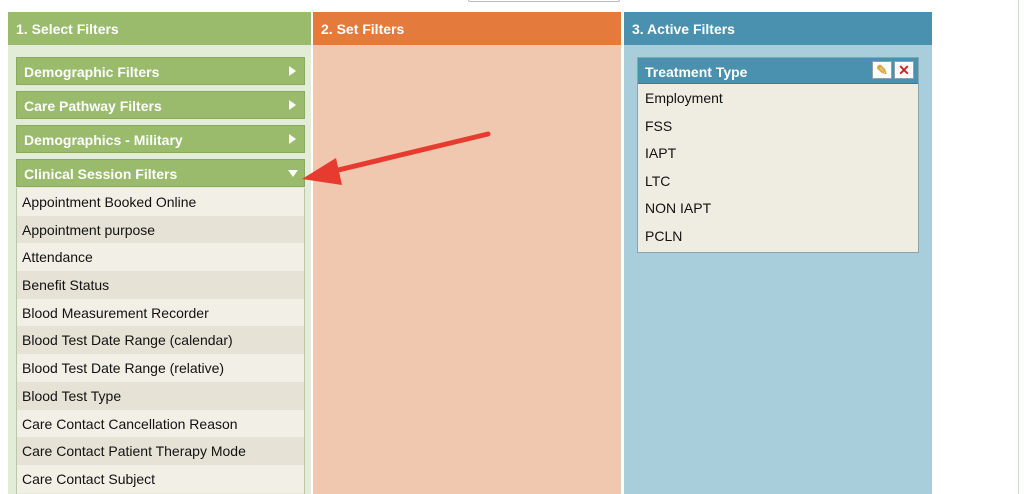  I want to click on list-item: Blood Test Date Range (calendar), so click(160, 340).